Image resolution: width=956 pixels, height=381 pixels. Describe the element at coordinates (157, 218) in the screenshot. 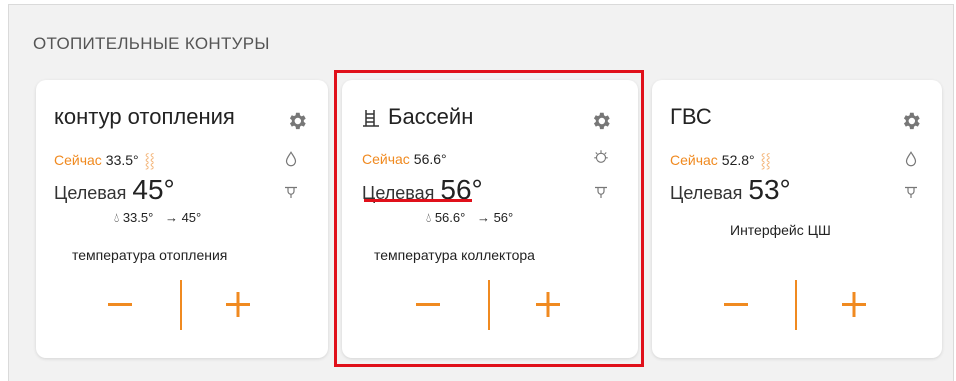

I see `temperature-summary: 💧︎ 33.5° → 45°` at that location.